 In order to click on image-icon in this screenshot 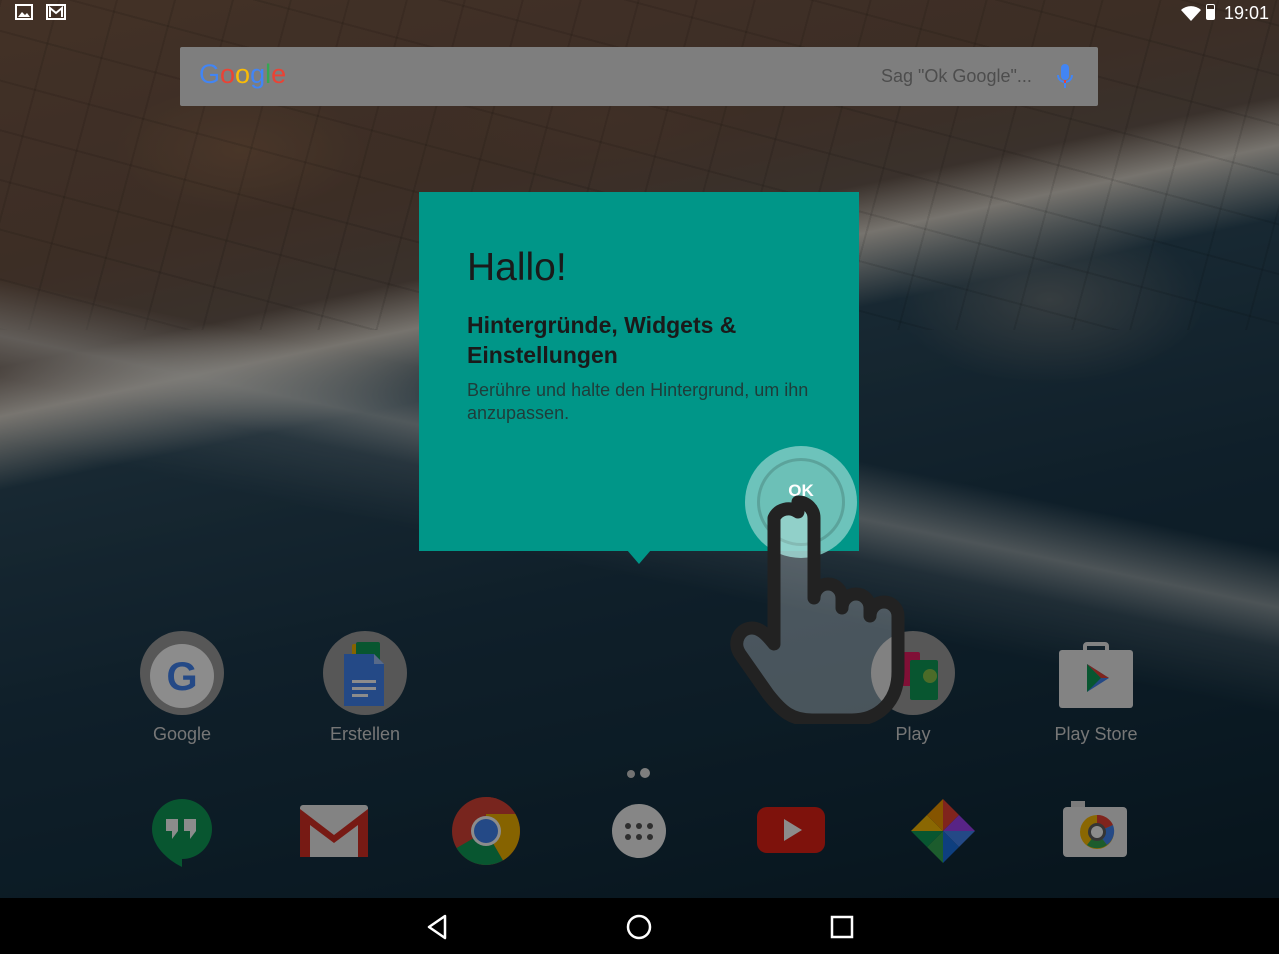, I will do `click(24, 12)`.